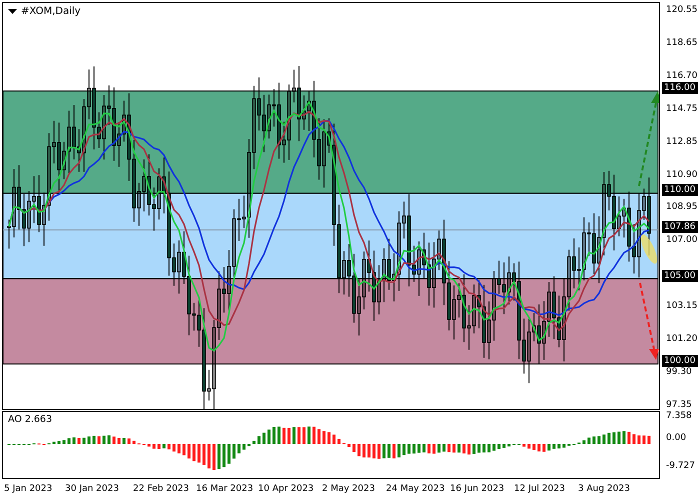  What do you see at coordinates (161, 489) in the screenshot?
I see `date-axis-label: 22 Feb 2023` at bounding box center [161, 489].